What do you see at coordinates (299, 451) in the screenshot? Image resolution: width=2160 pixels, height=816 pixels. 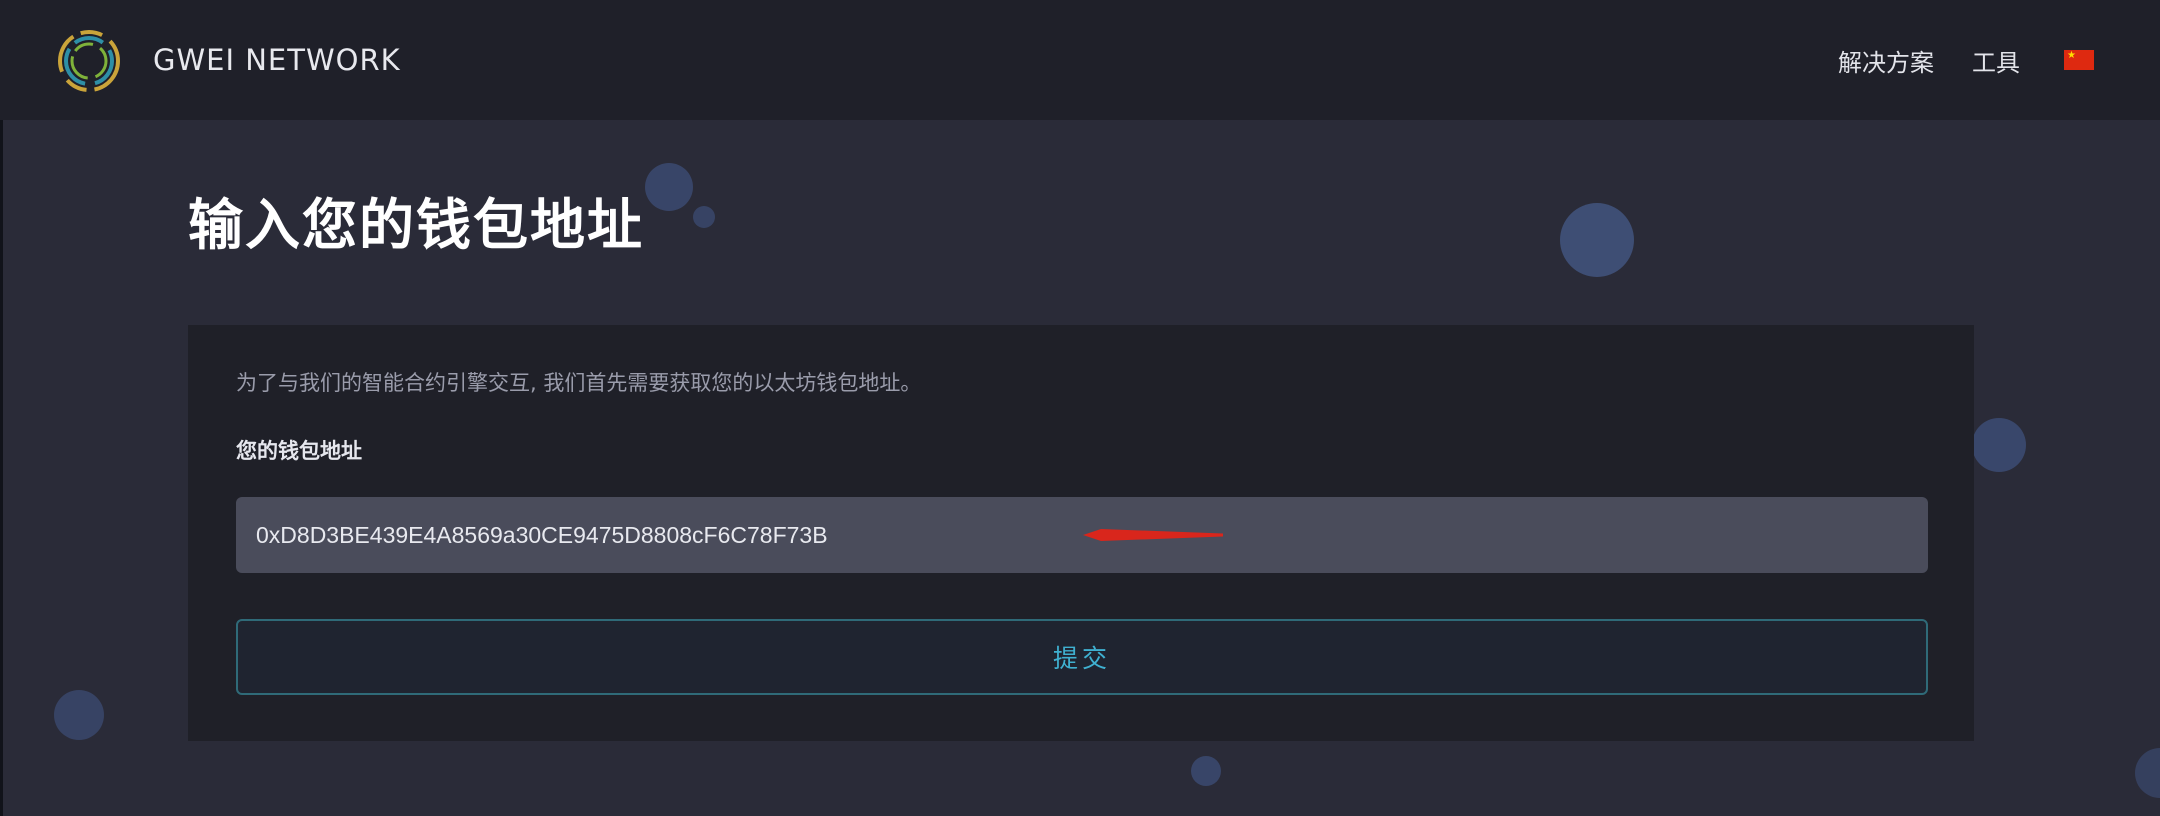 I see `wallet-address-label: 您的钱包地址` at bounding box center [299, 451].